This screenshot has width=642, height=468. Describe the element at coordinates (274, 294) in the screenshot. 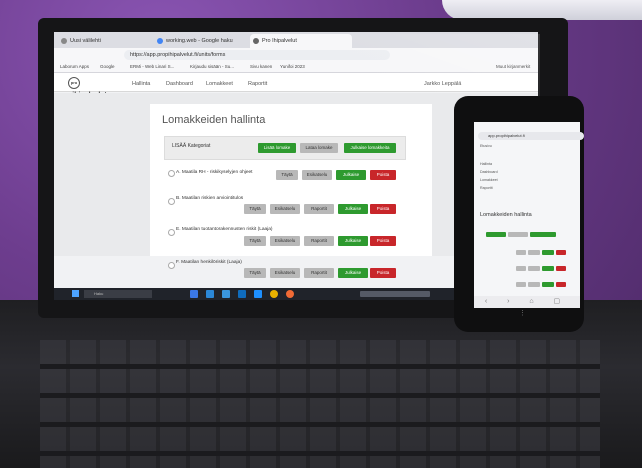

I see `chrome-icon` at that location.